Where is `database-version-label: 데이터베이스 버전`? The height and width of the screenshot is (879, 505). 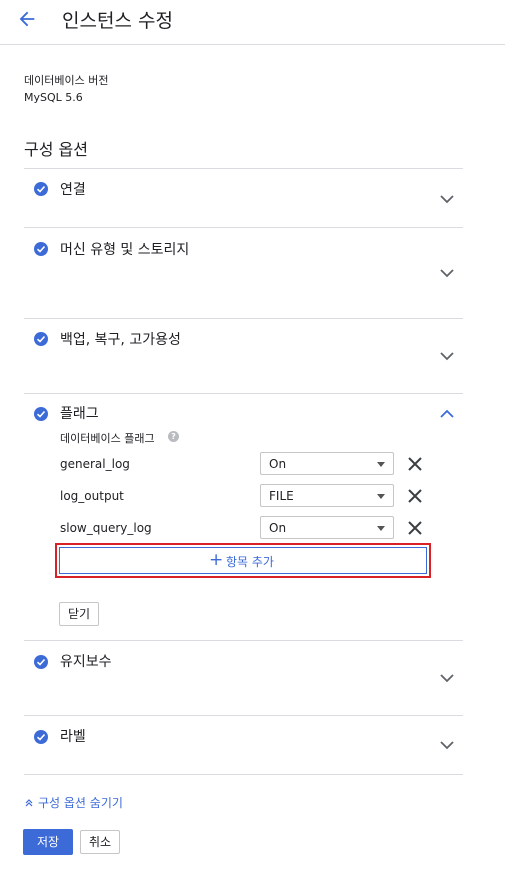
database-version-label: 데이터베이스 버전 is located at coordinates (66, 80).